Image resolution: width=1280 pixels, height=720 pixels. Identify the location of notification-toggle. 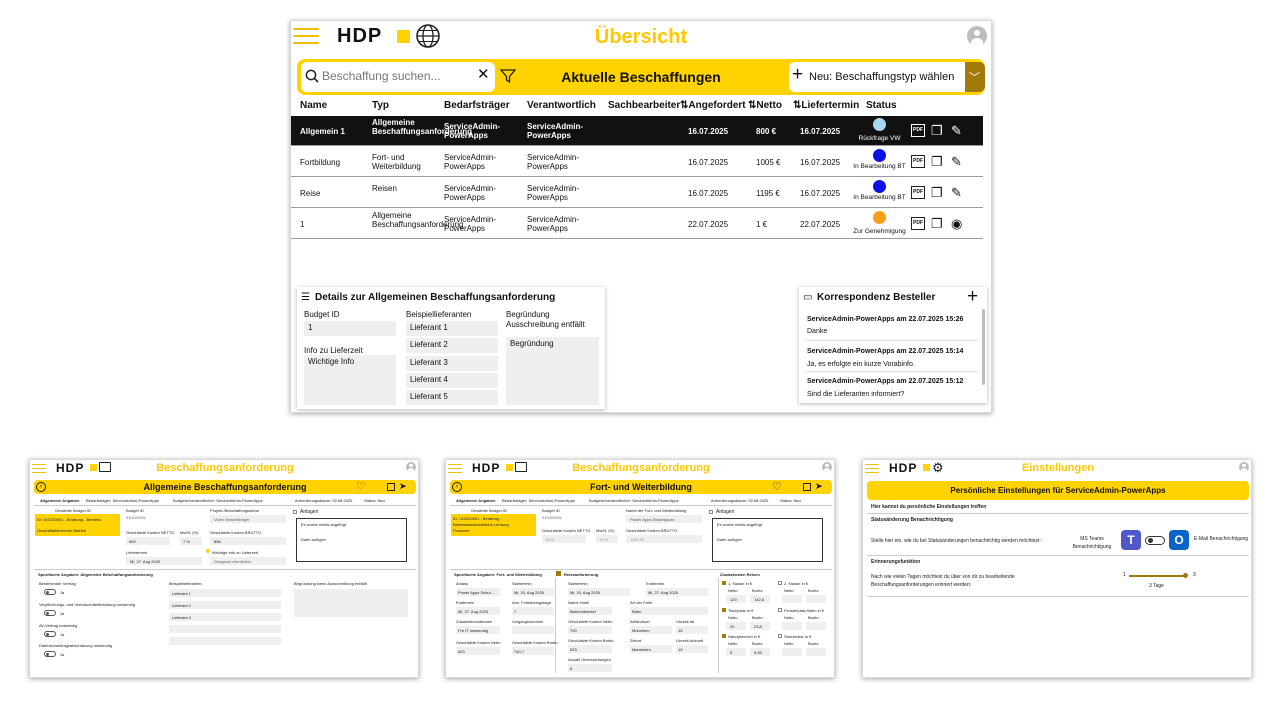
(1155, 540).